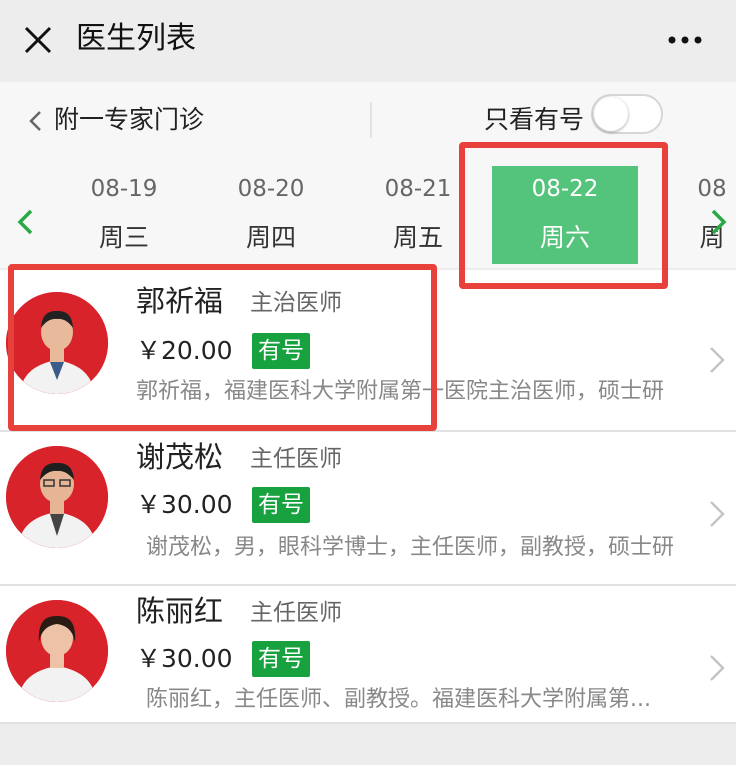 The image size is (736, 765). I want to click on doctor-title: 主治医师, so click(296, 303).